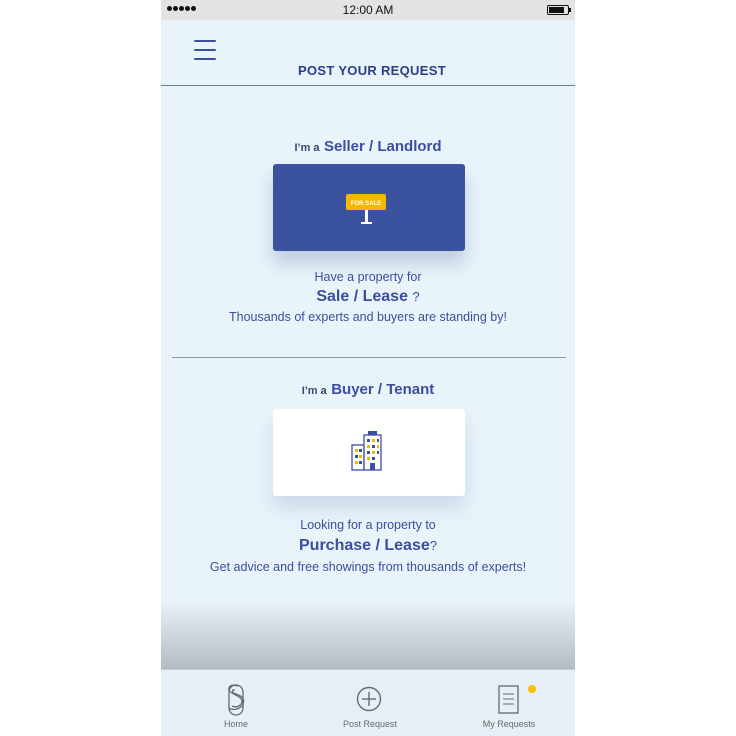 The image size is (736, 736). Describe the element at coordinates (366, 209) in the screenshot. I see `for-sale-sign-icon: FOR SALE` at that location.